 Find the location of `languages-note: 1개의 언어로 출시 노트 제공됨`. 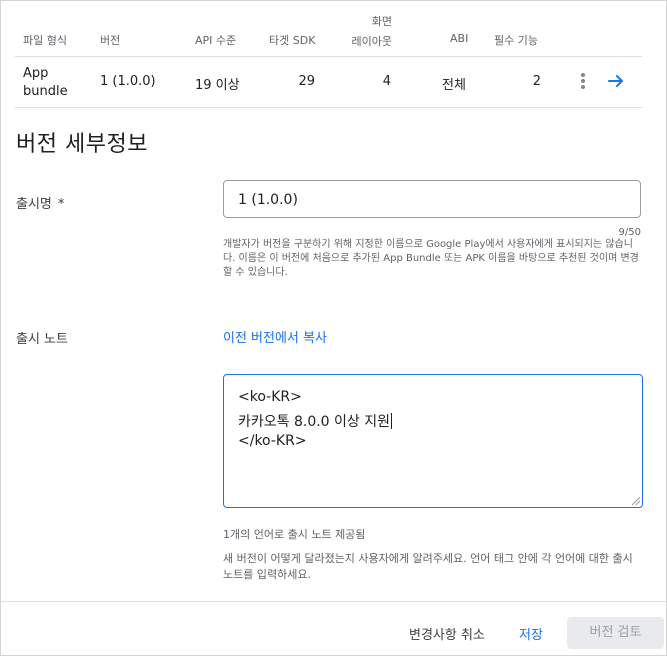

languages-note: 1개의 언어로 출시 노트 제공됨 is located at coordinates (294, 534).